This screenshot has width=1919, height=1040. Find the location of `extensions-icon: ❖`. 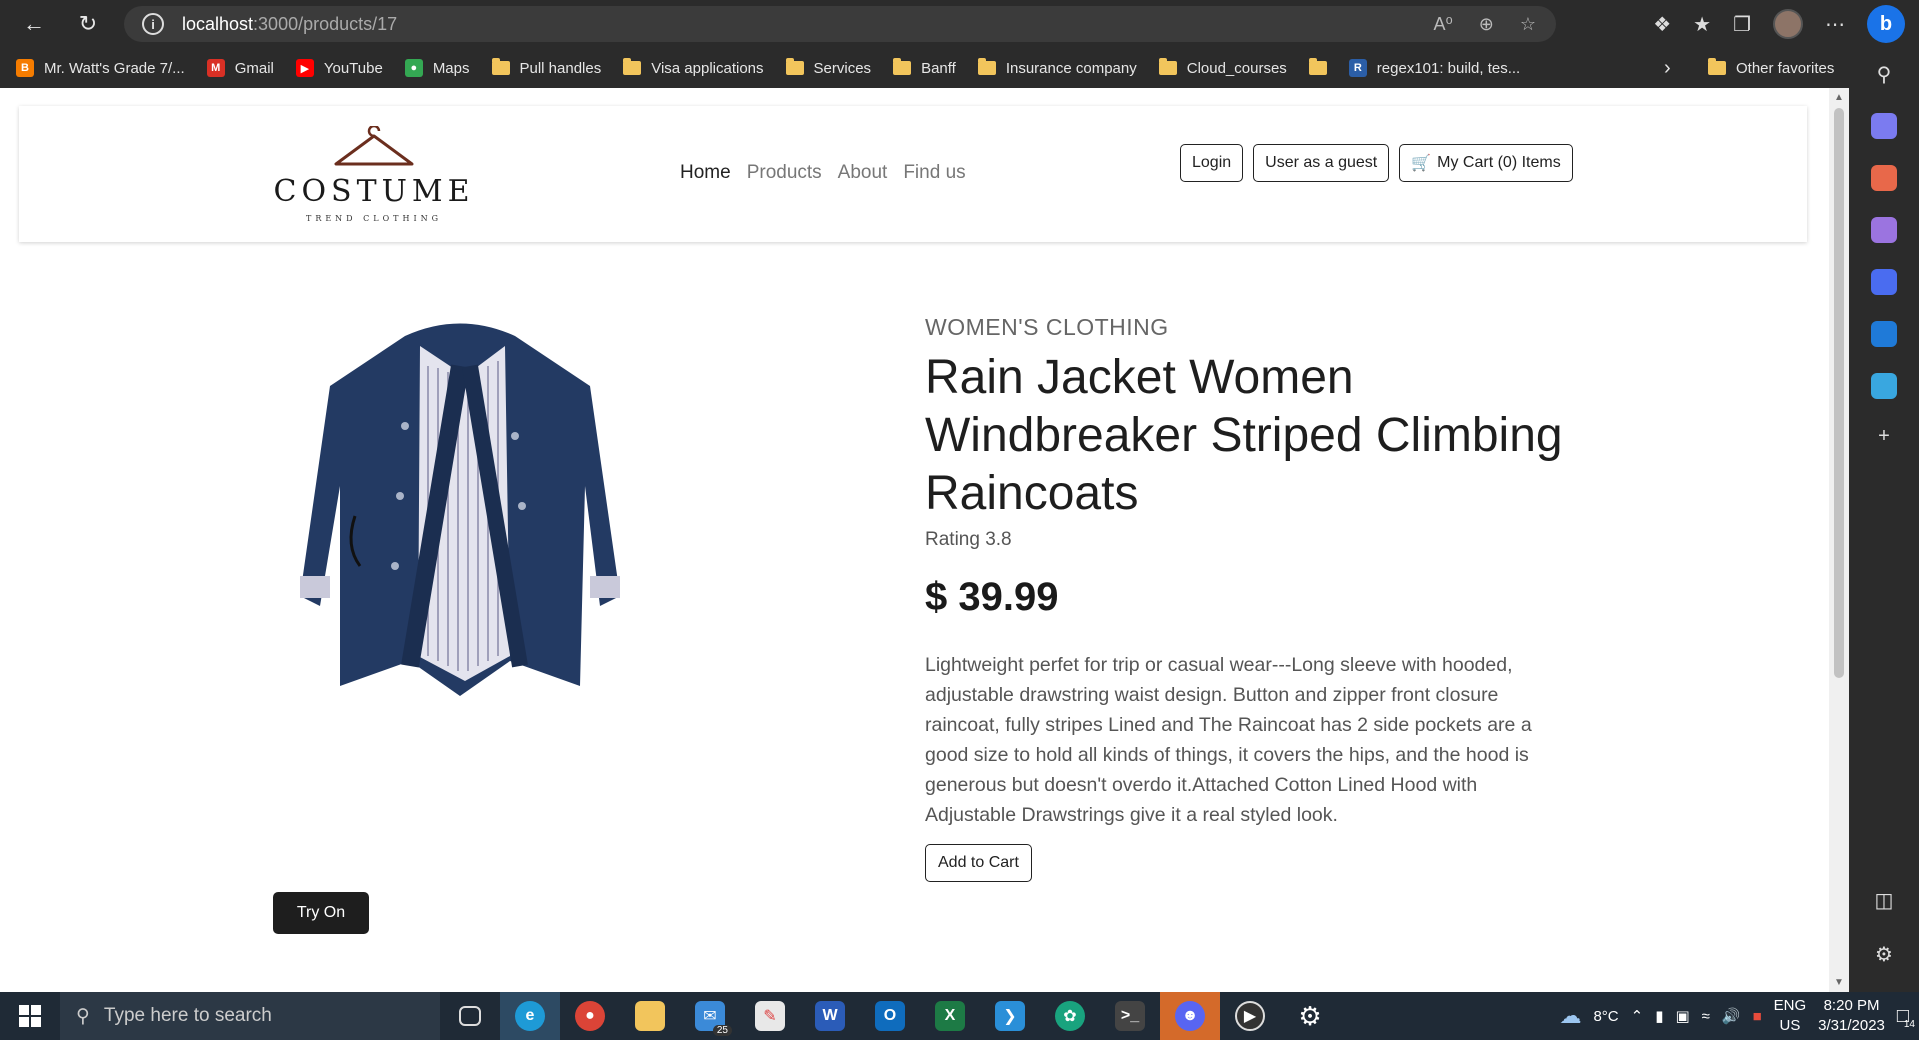

extensions-icon: ❖ is located at coordinates (1662, 24).